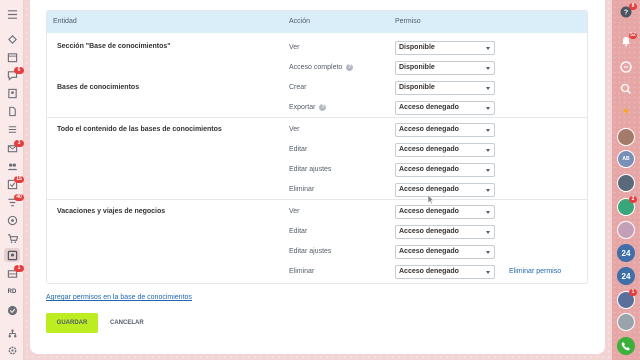  What do you see at coordinates (298, 87) in the screenshot?
I see `action-label: Crear` at bounding box center [298, 87].